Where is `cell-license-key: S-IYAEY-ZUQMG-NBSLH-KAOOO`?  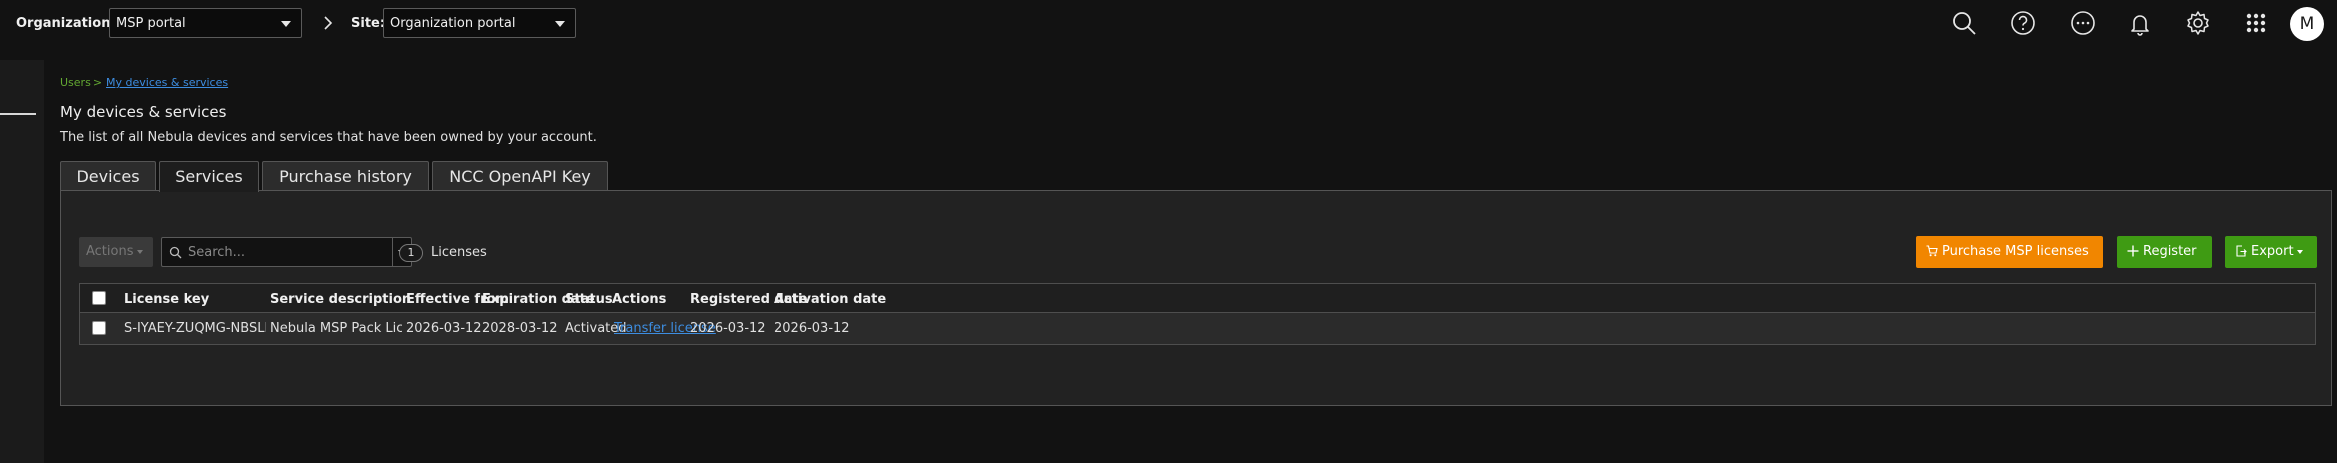
cell-license-key: S-IYAEY-ZUQMG-NBSLH-KAOOO is located at coordinates (195, 328).